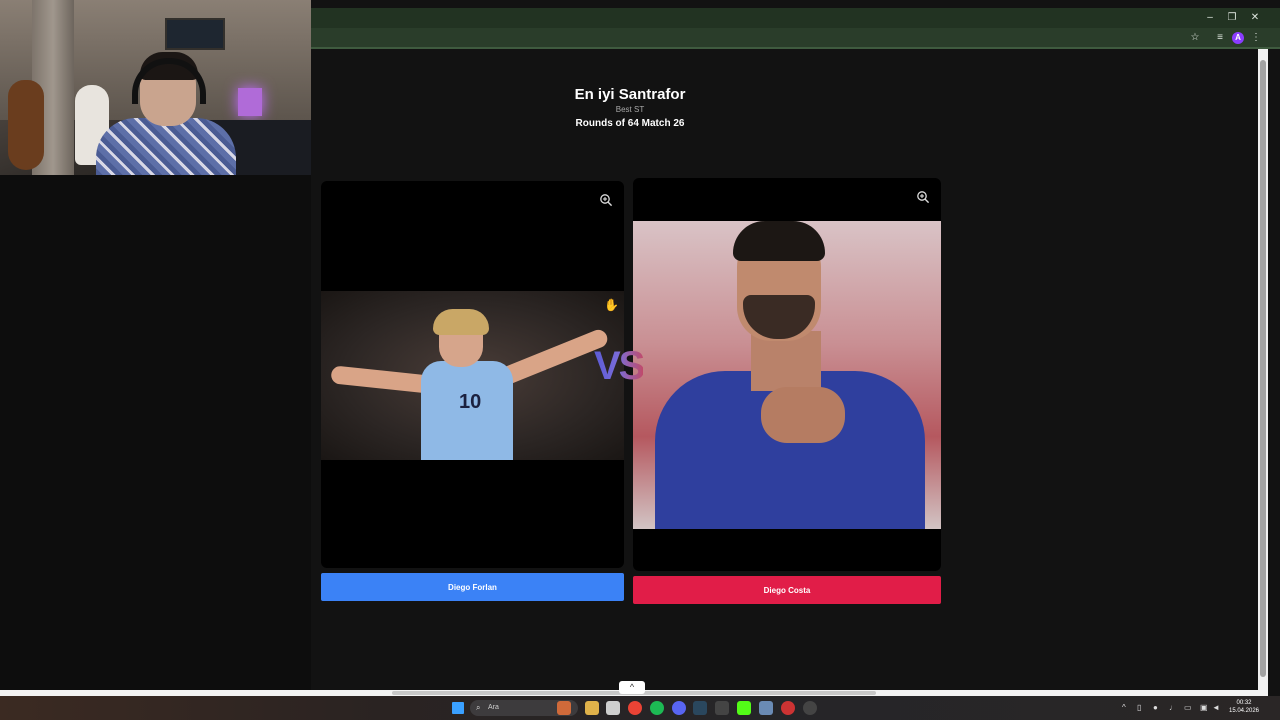 The image size is (1280, 720). I want to click on photo-hands, so click(803, 415).